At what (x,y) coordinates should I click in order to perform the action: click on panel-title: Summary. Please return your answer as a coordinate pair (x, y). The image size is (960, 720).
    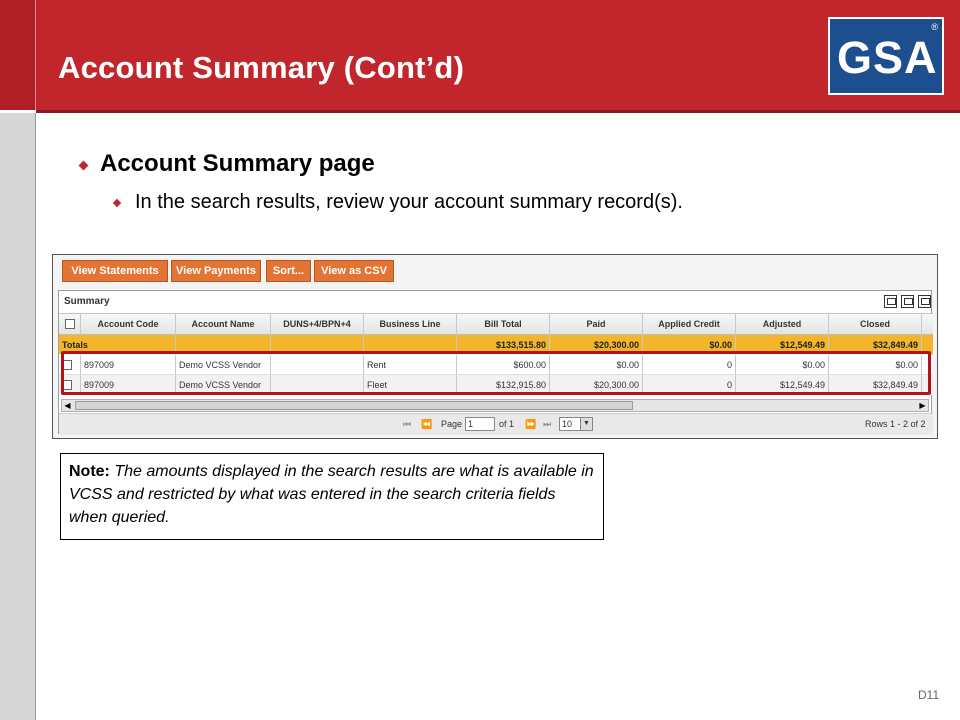
    Looking at the image, I should click on (87, 301).